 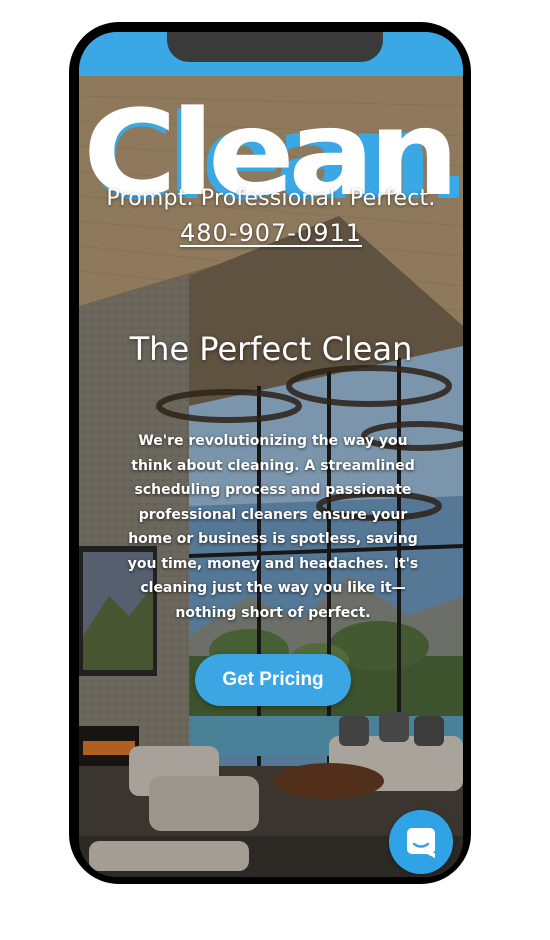 What do you see at coordinates (271, 198) in the screenshot?
I see `tagline: Prompt. Professional. Perfect.` at bounding box center [271, 198].